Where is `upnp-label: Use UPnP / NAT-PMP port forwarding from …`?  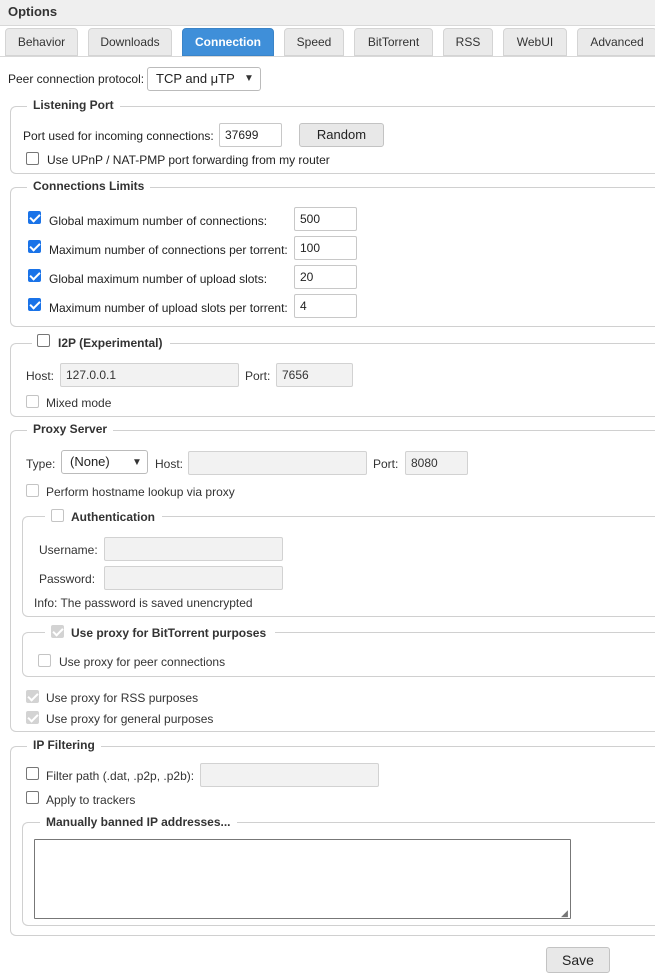 upnp-label: Use UPnP / NAT-PMP port forwarding from … is located at coordinates (188, 160).